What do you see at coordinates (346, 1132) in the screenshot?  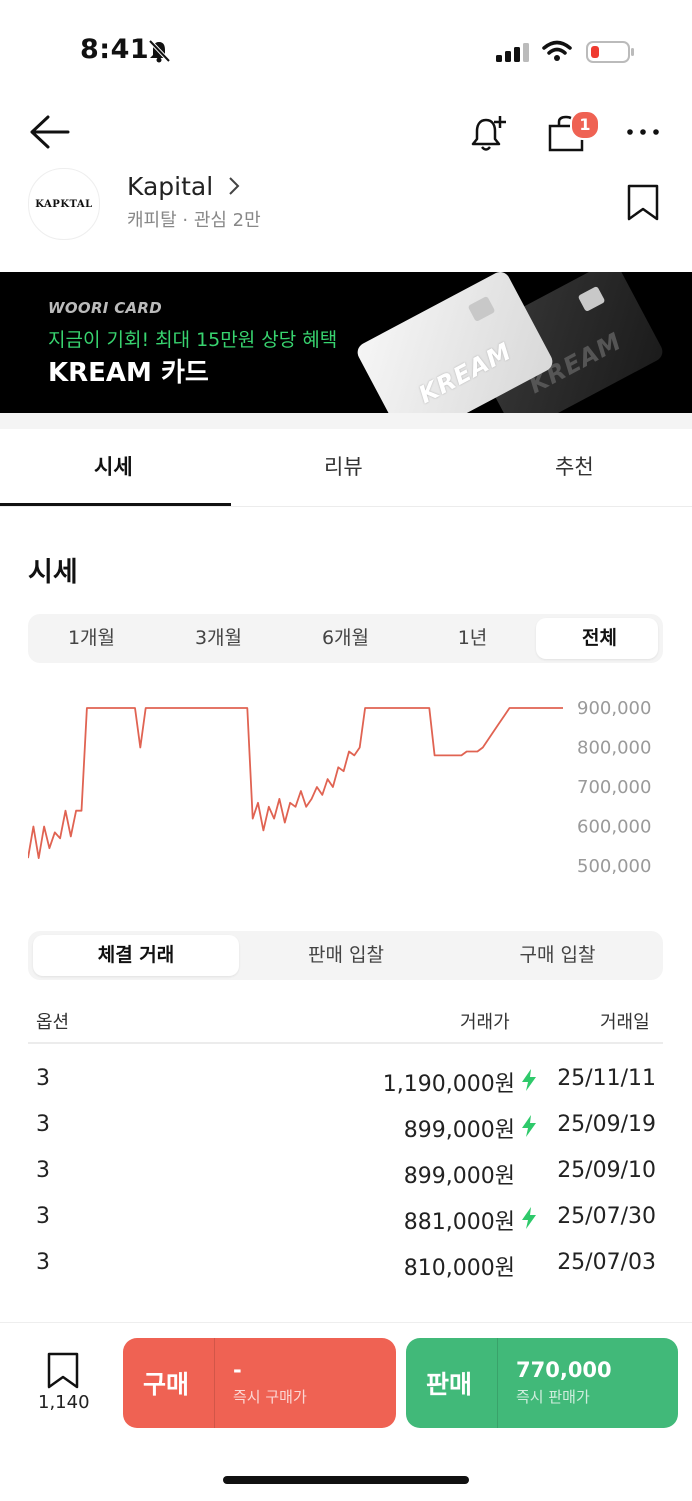 I see `table-row: 3 899,000원 25/09/19` at bounding box center [346, 1132].